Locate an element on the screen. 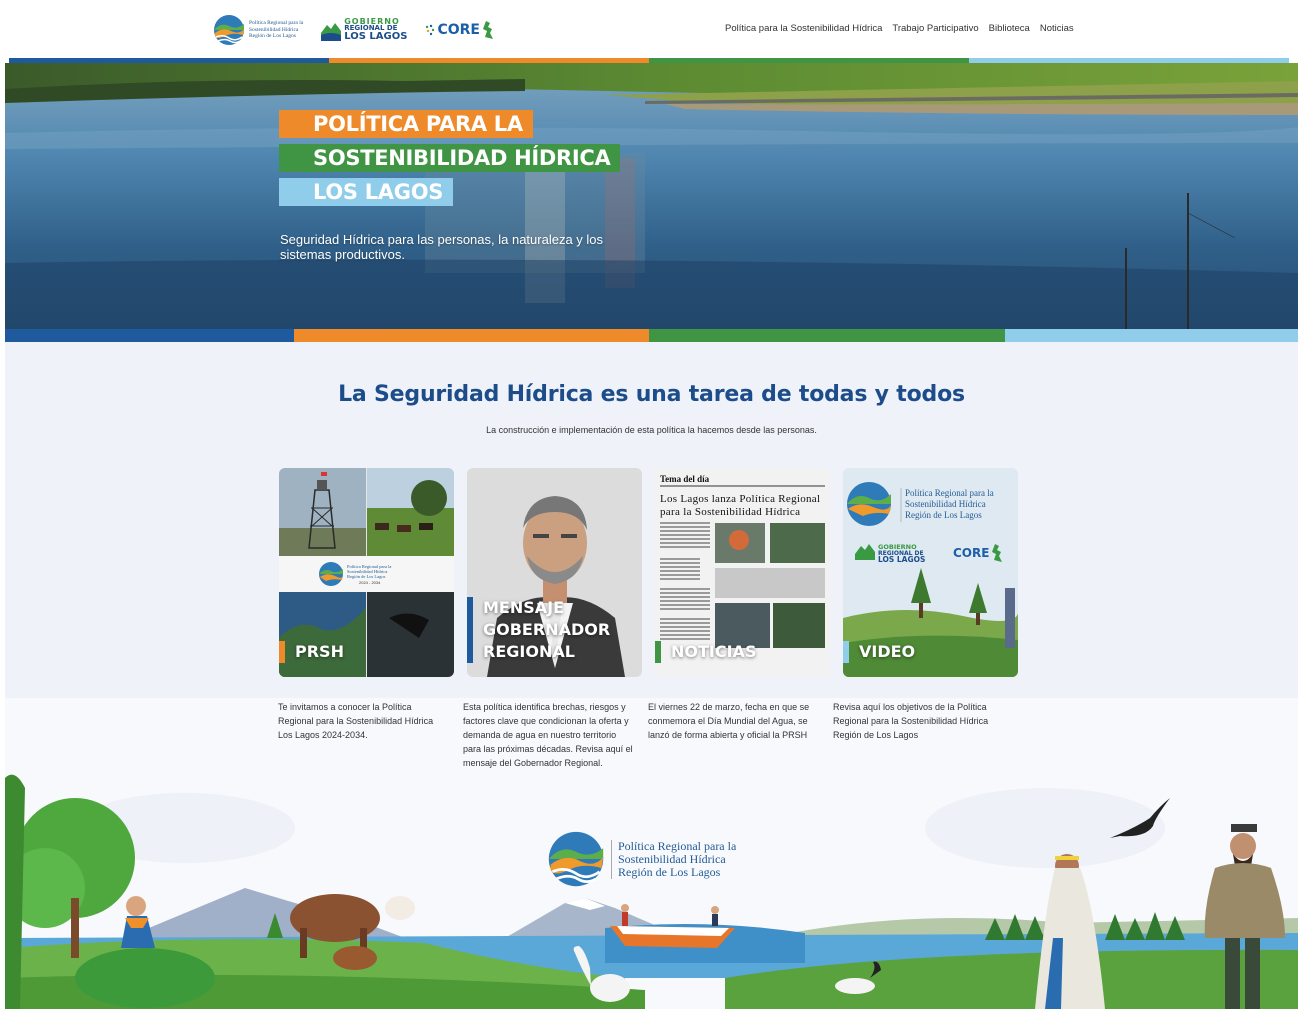 Image resolution: width=1299 pixels, height=1009 pixels. card-mensaje-accent is located at coordinates (470, 630).